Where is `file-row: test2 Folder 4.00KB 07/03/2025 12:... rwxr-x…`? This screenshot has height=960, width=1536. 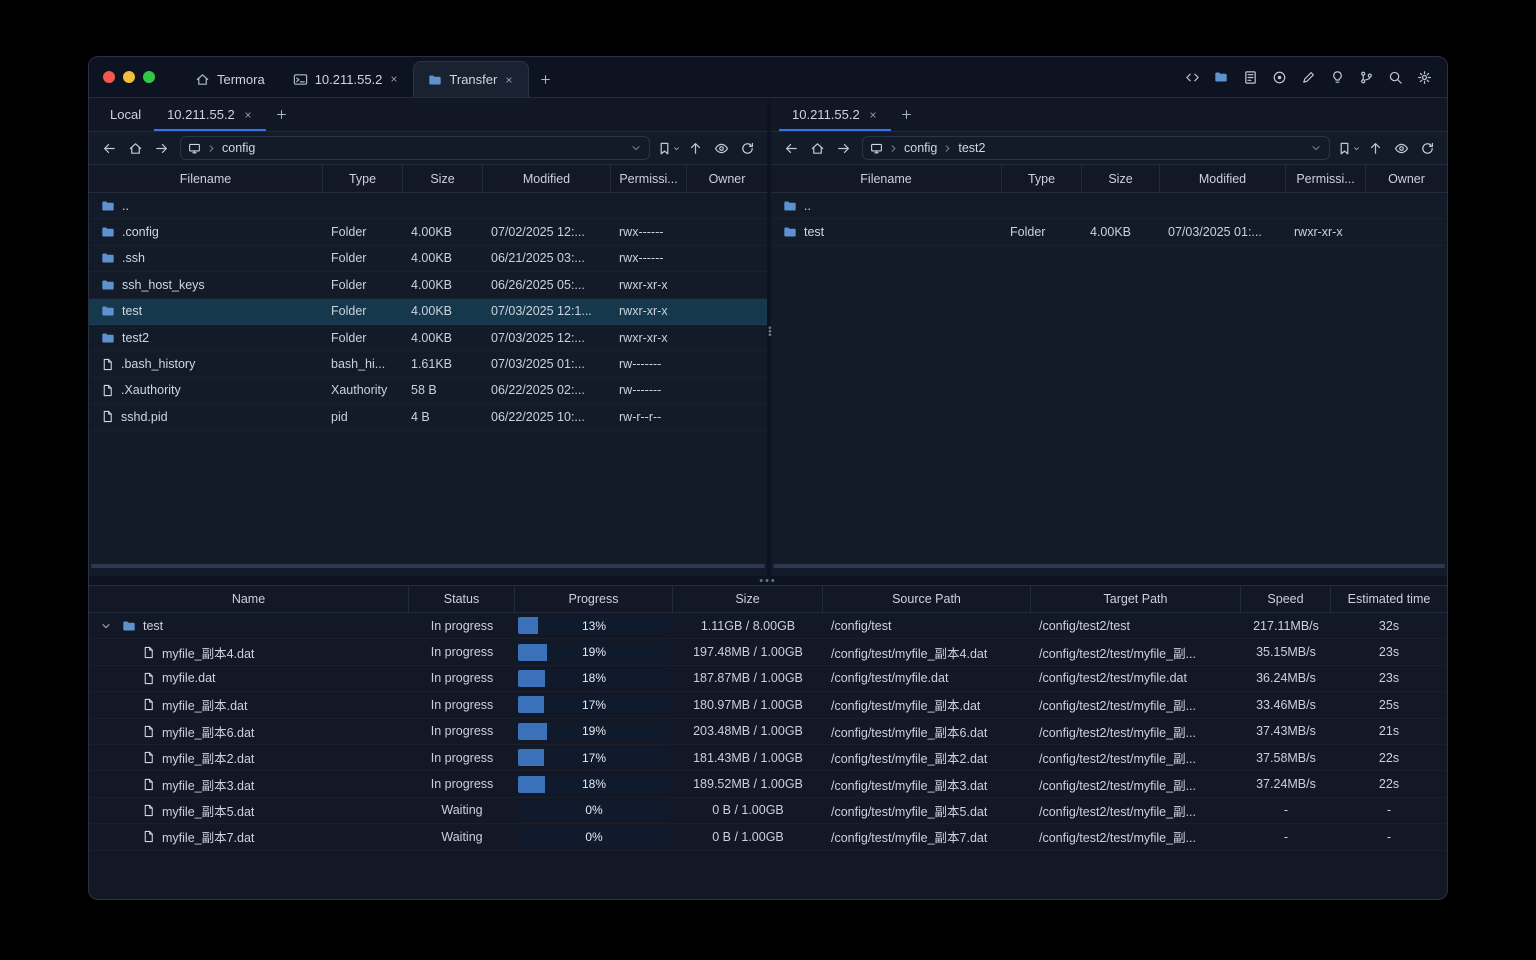 file-row: test2 Folder 4.00KB 07/03/2025 12:... rwxr-x… is located at coordinates (428, 338).